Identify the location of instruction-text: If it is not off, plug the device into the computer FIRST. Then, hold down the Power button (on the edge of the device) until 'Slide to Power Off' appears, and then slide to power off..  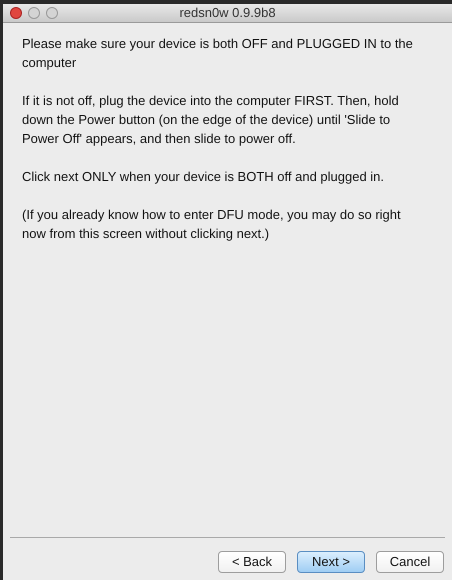
(211, 120).